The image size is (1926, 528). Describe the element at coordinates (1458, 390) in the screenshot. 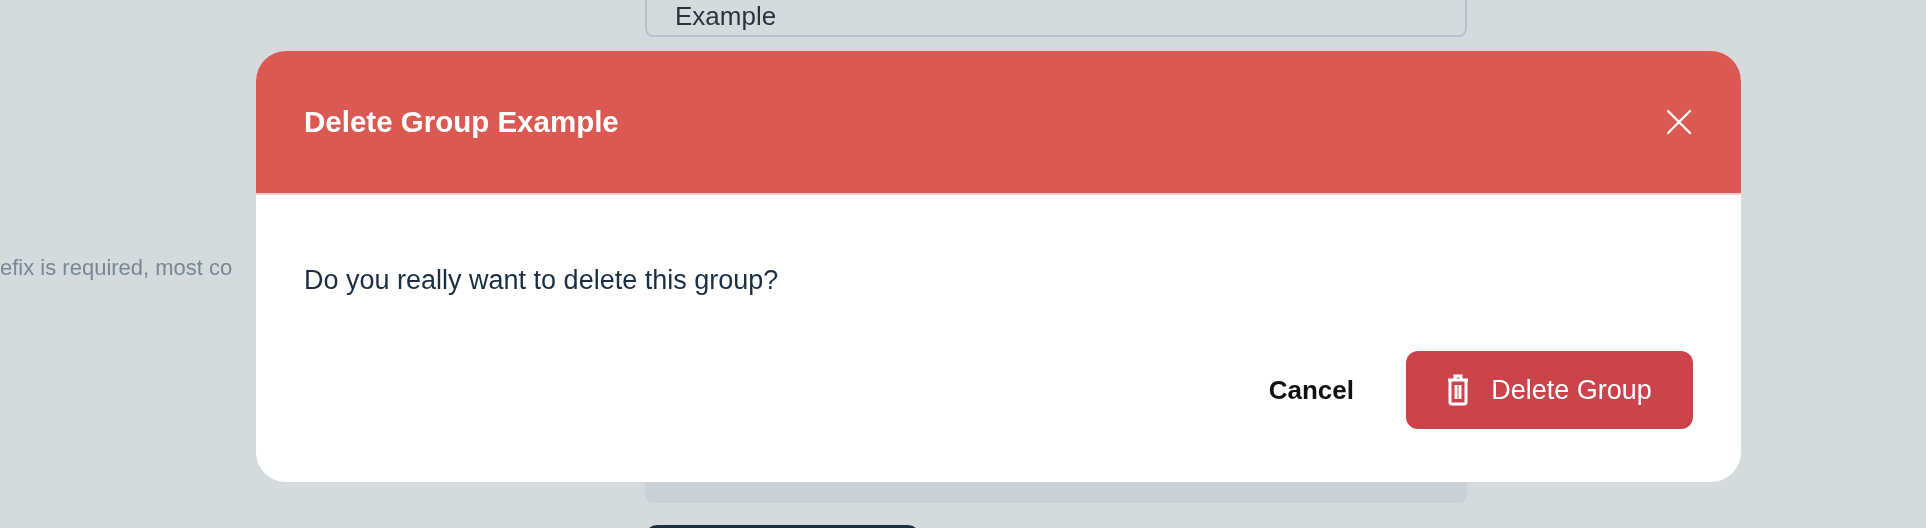

I see `trash-icon` at that location.